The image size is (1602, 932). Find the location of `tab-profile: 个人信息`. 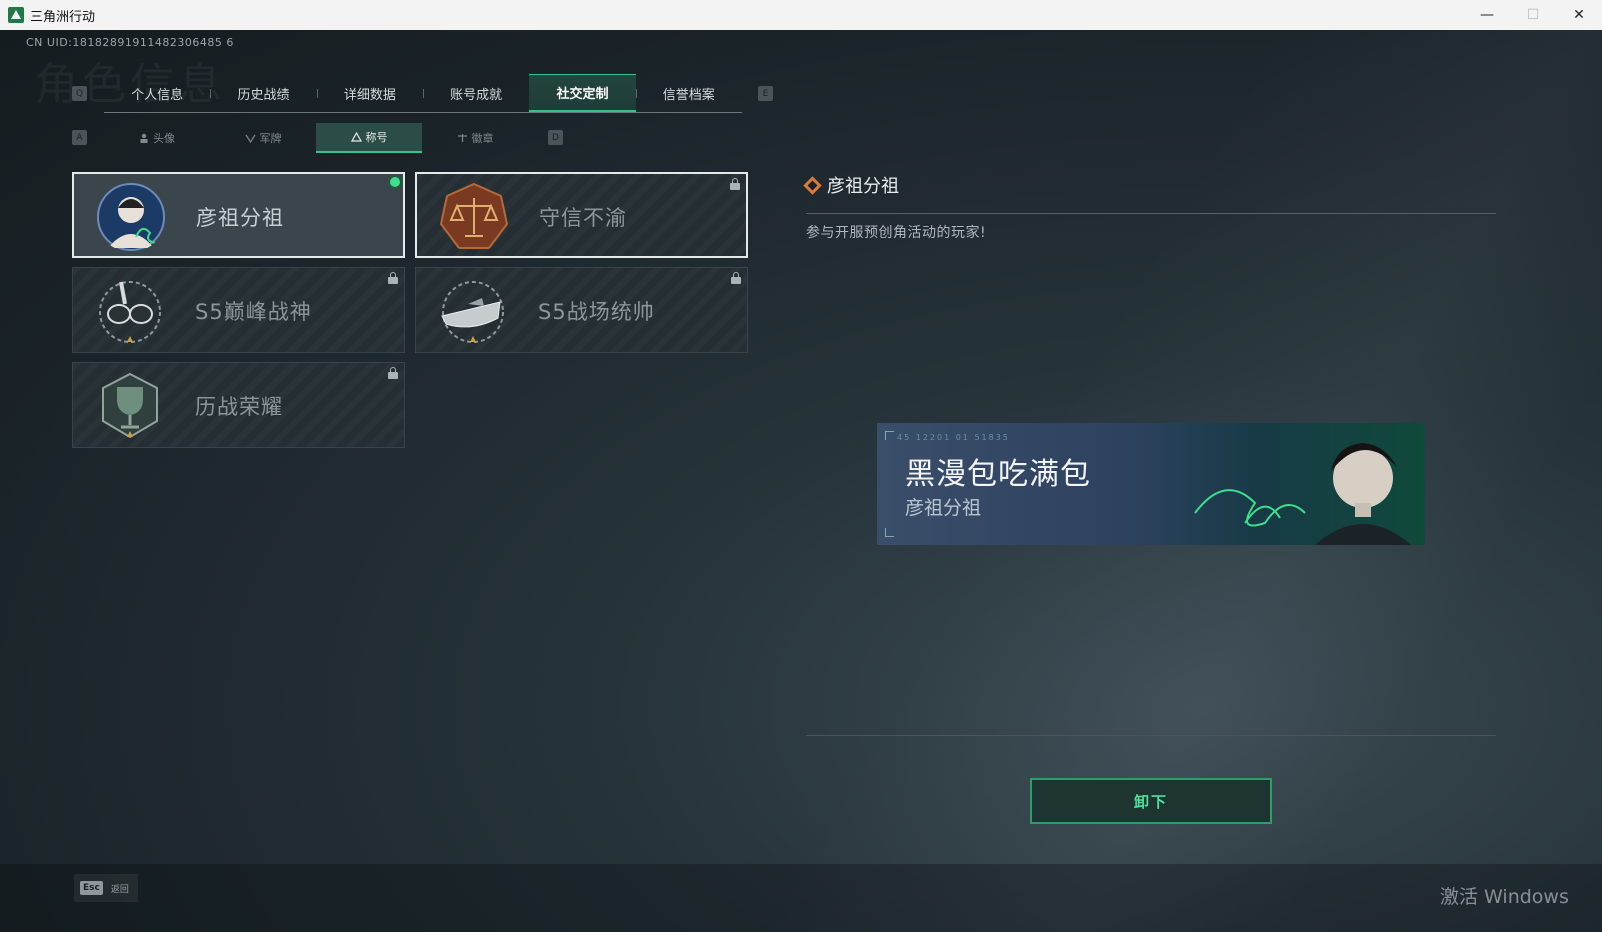

tab-profile: 个人信息 is located at coordinates (157, 93).